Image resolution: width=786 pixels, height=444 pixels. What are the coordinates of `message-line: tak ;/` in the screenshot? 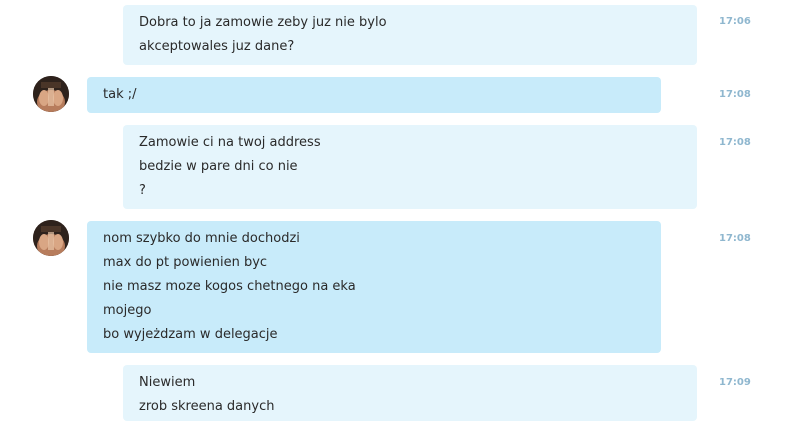 It's located at (120, 94).